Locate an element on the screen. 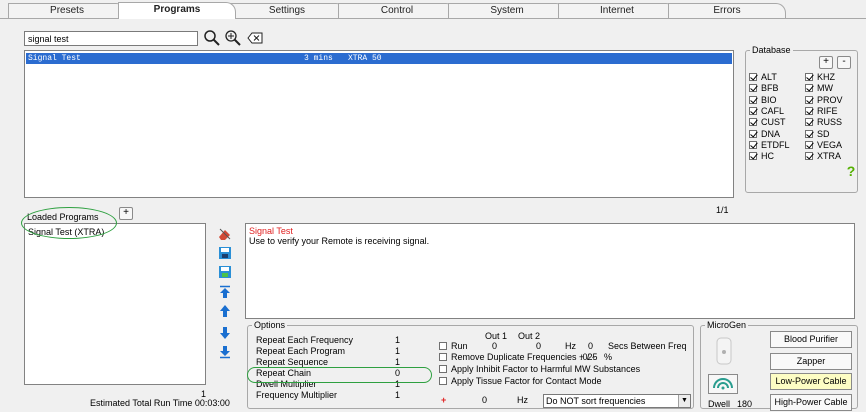 The image size is (866, 412). dwell-value: 180 is located at coordinates (744, 404).